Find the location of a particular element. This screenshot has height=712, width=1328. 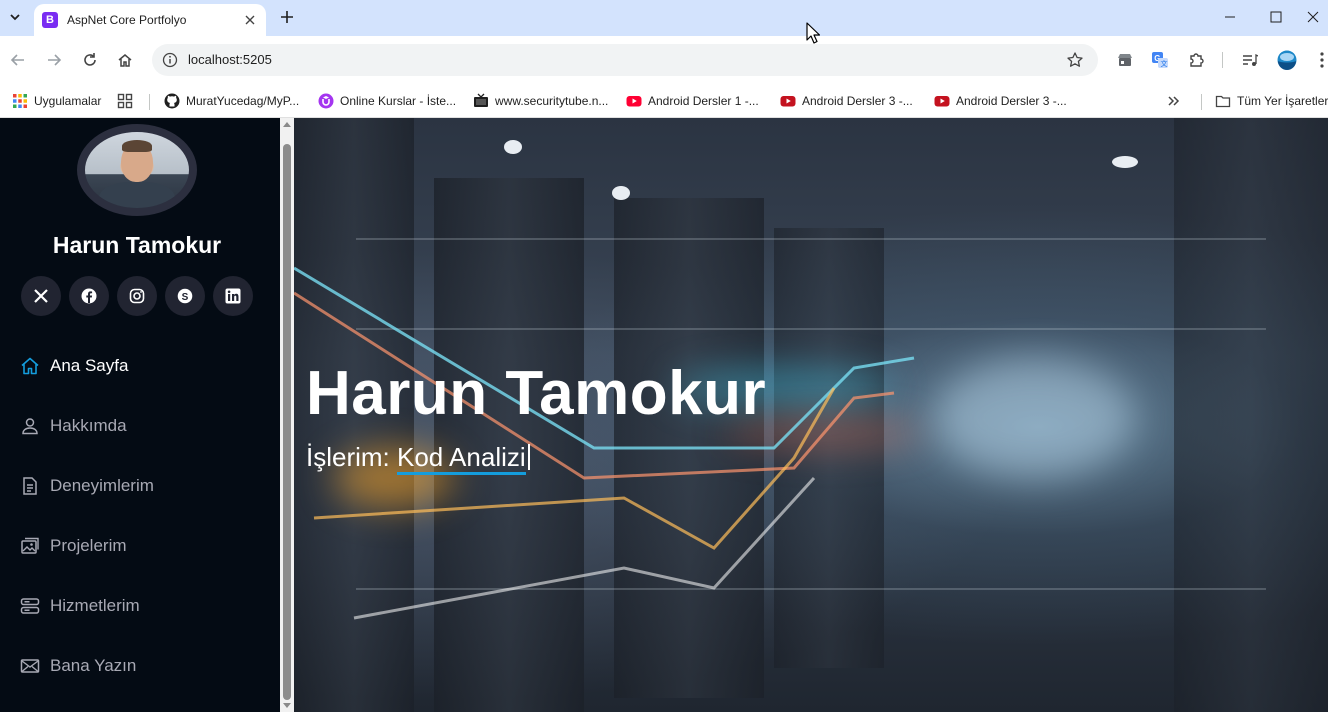

store-extension-button is located at coordinates (1125, 60).